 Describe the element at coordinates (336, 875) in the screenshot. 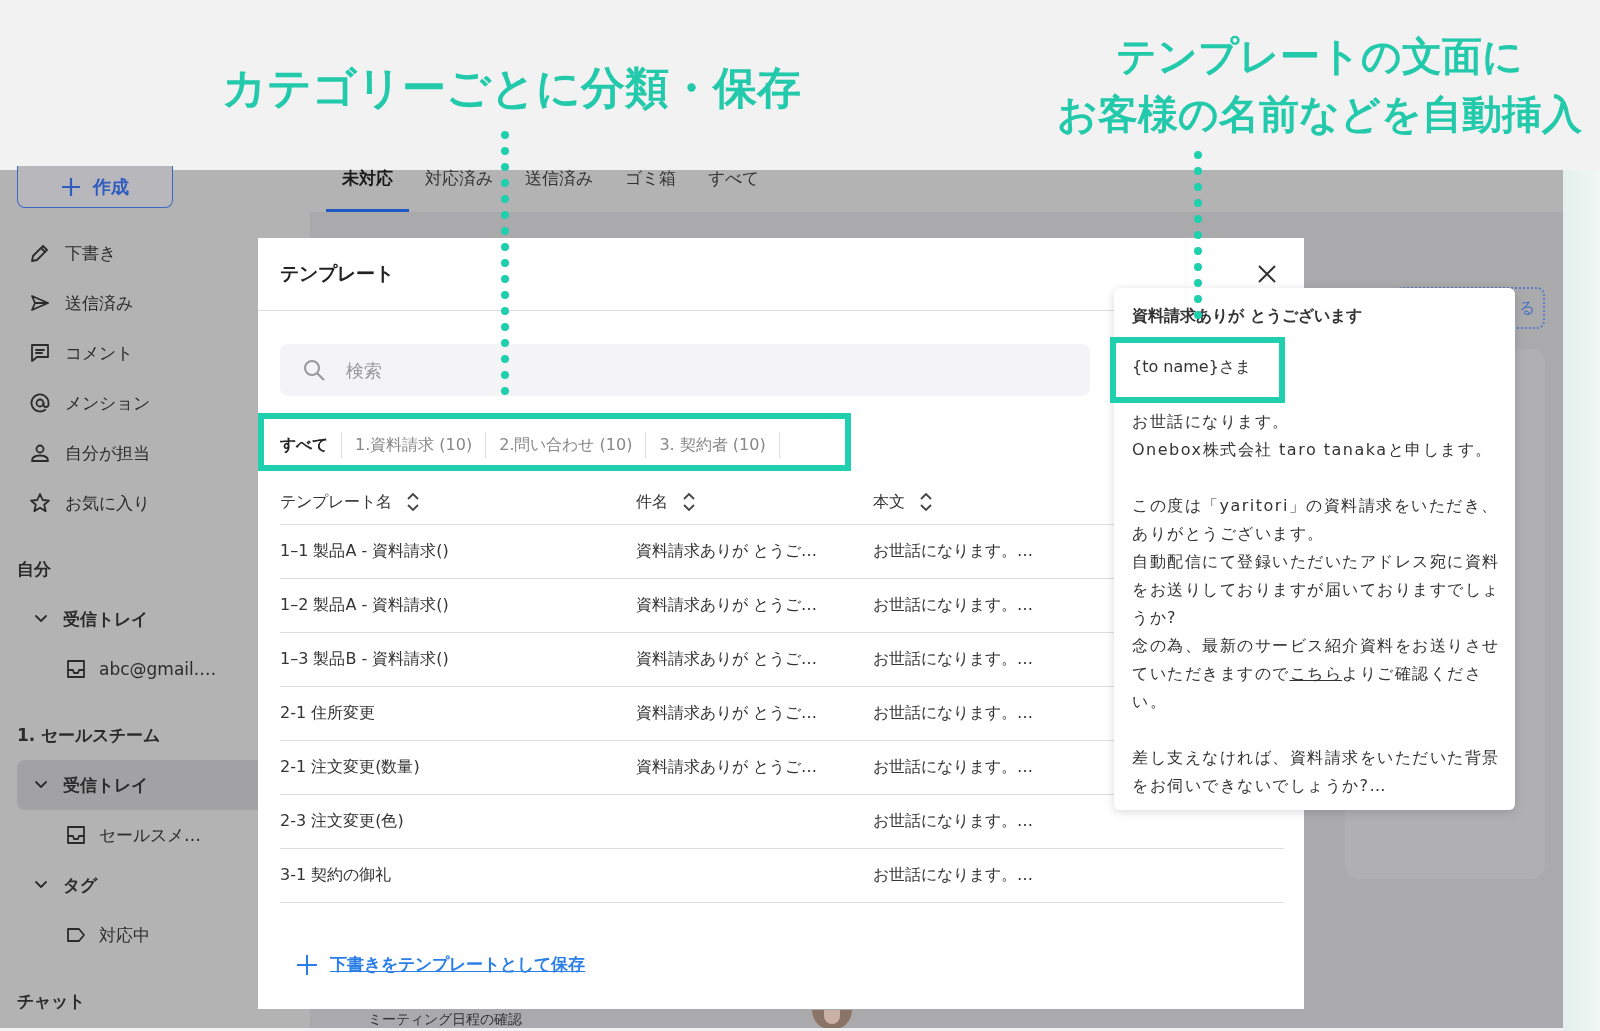

I see `table-cell: 3-1 契約の御礼` at that location.